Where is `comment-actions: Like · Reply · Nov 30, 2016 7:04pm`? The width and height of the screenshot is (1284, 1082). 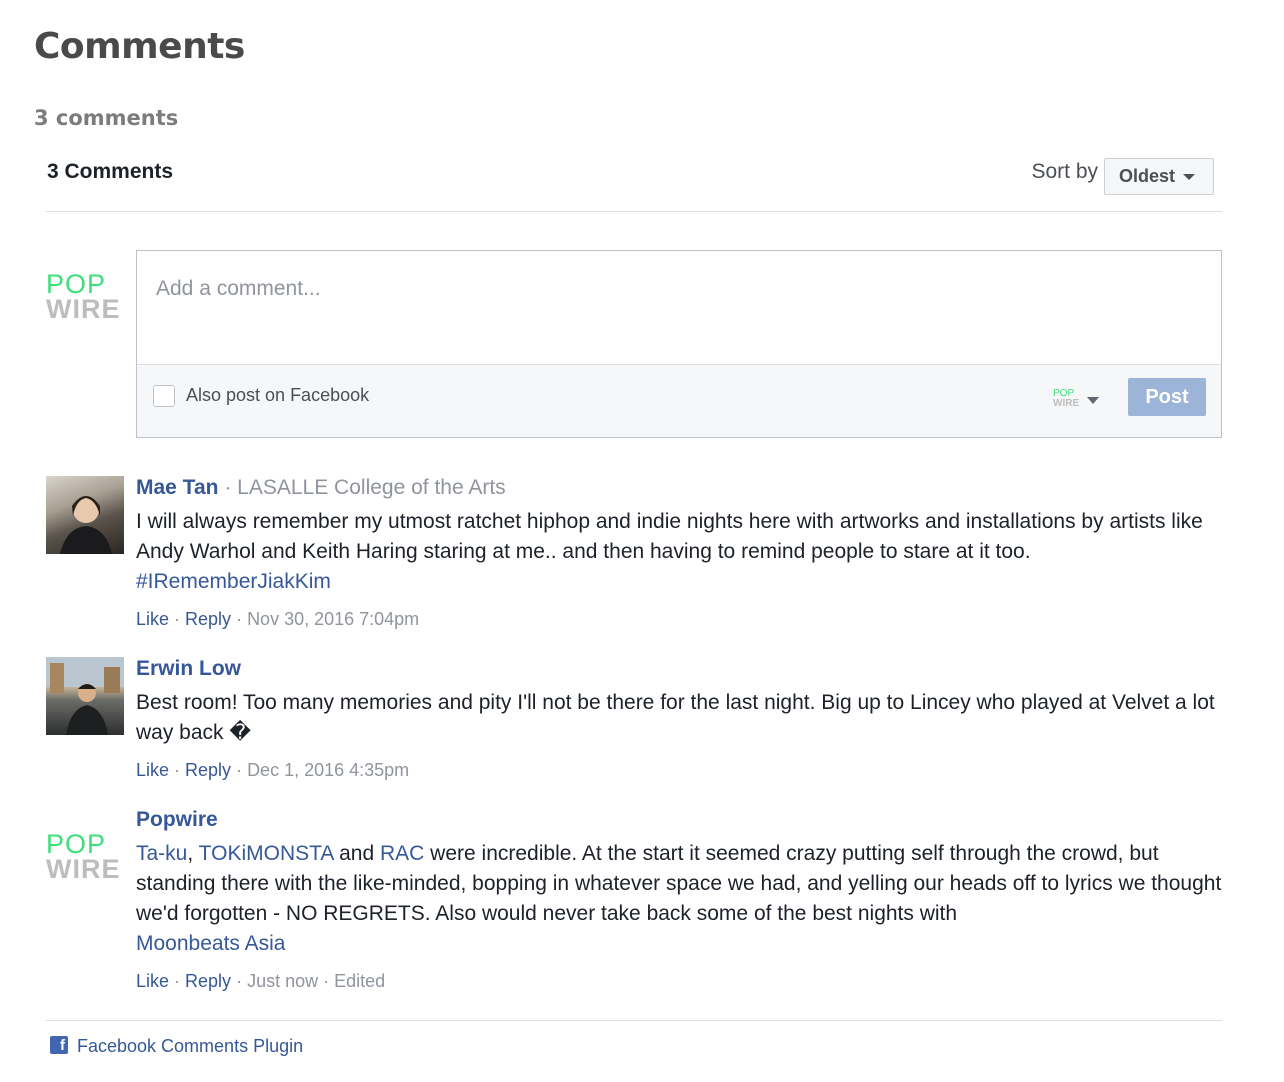 comment-actions: Like · Reply · Nov 30, 2016 7:04pm is located at coordinates (278, 619).